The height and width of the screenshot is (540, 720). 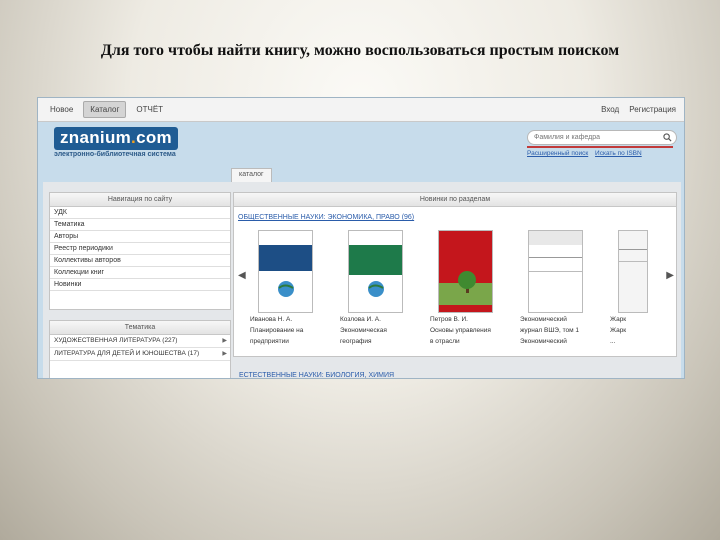 I want to click on register-link: Регистрация, so click(x=652, y=109).